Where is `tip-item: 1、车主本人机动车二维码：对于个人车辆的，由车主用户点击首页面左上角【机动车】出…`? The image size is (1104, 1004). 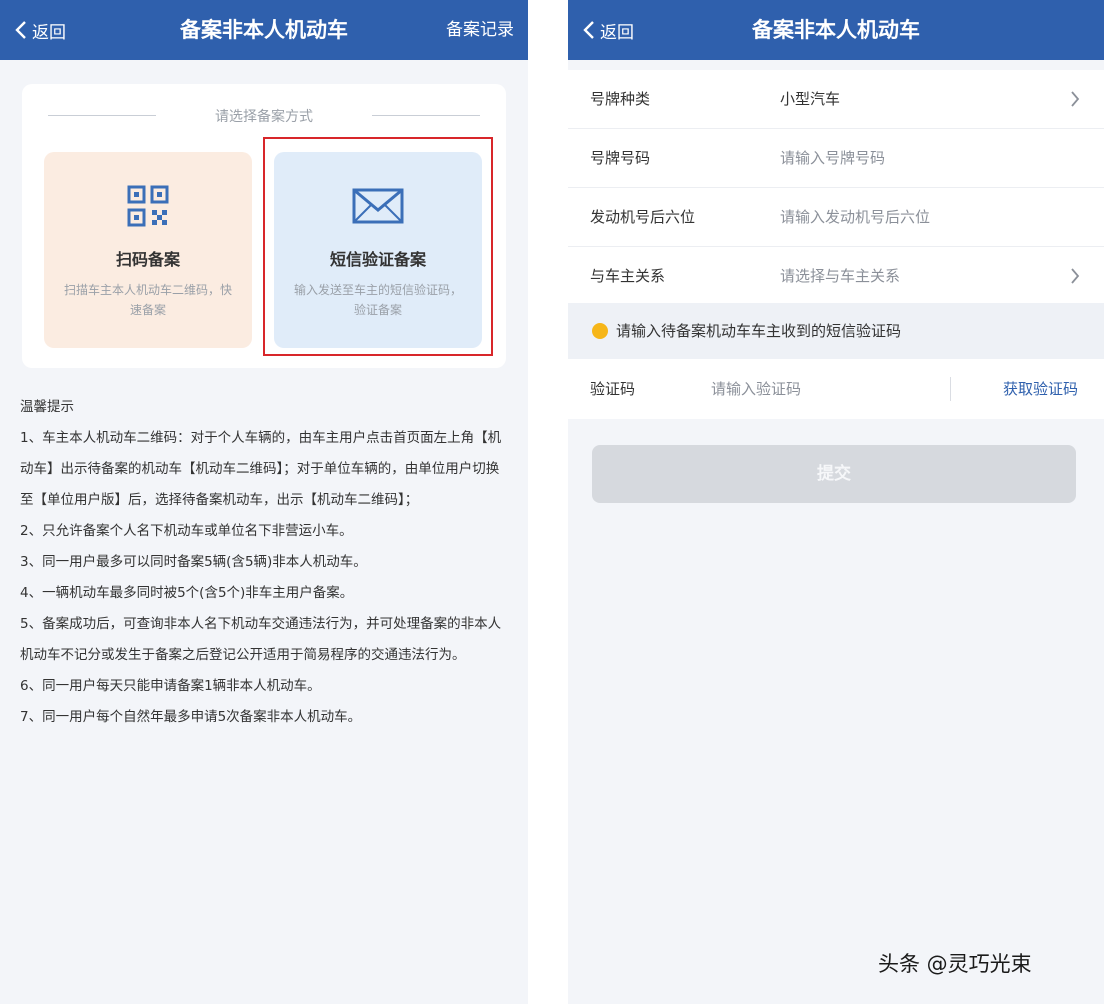 tip-item: 1、车主本人机动车二维码：对于个人车辆的，由车主用户点击首页面左上角【机动车】出… is located at coordinates (261, 469).